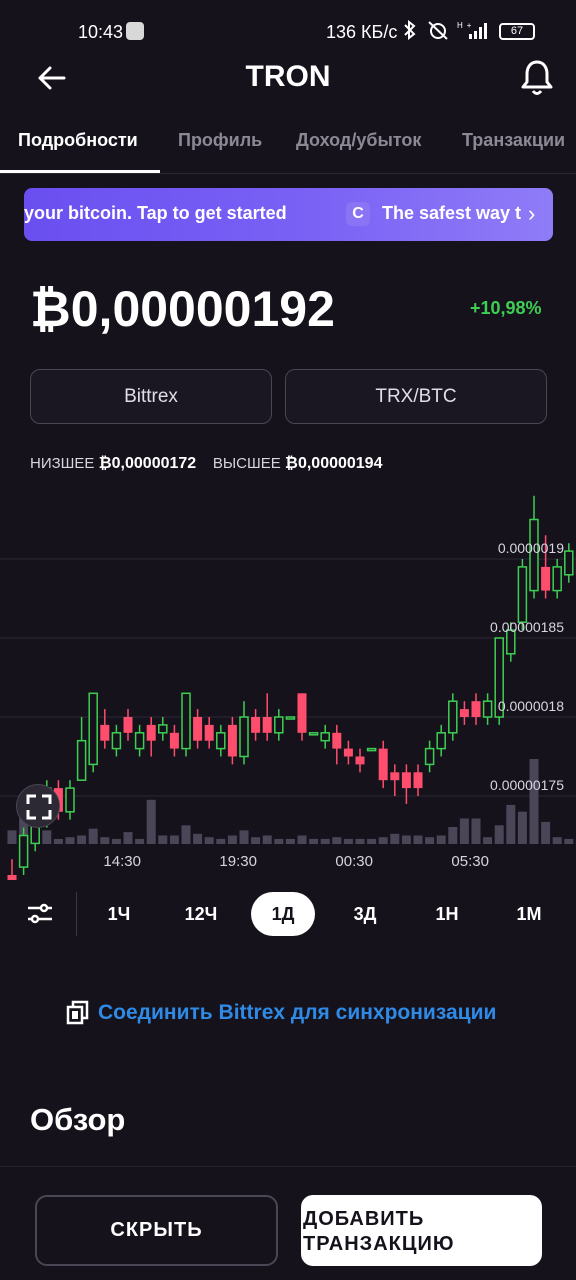  I want to click on timeframe-3d: 3Д, so click(365, 914).